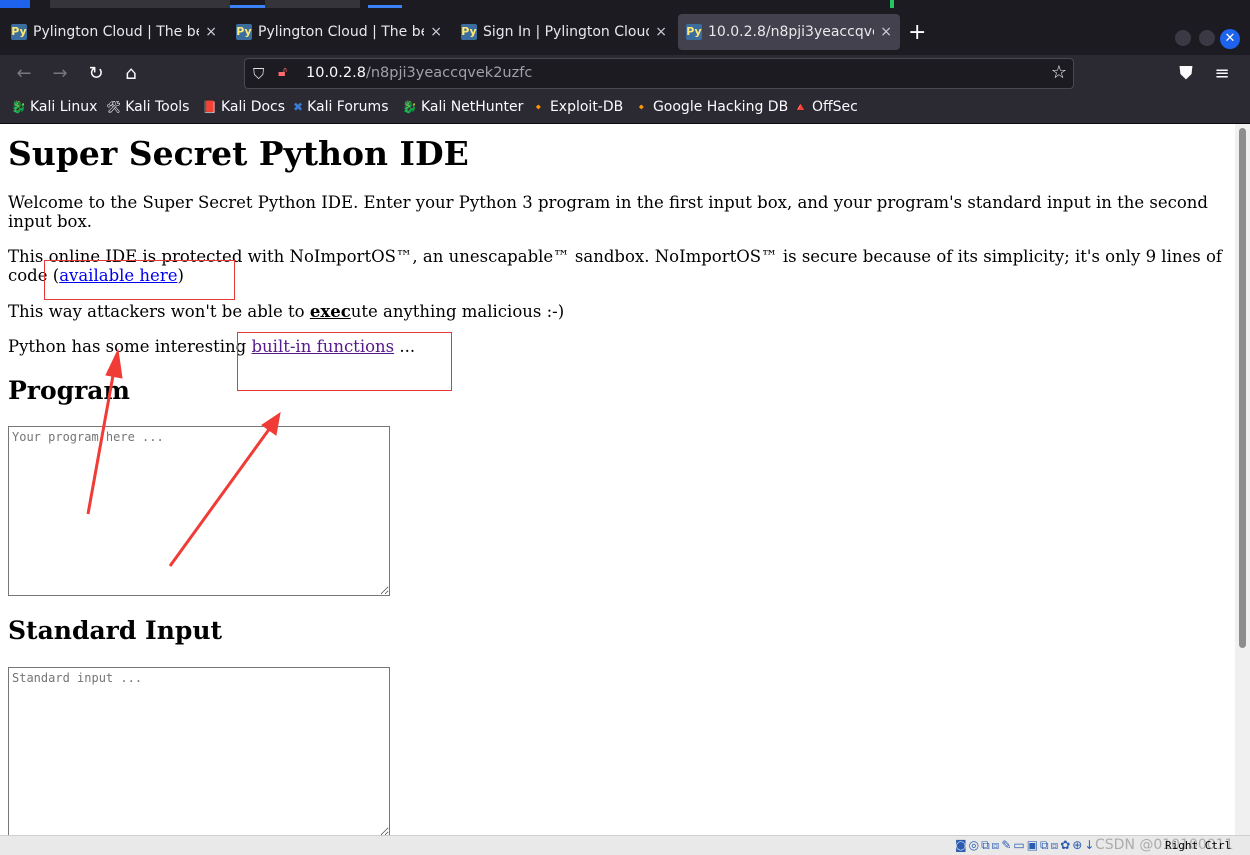 This screenshot has height=855, width=1250. What do you see at coordinates (101, 442) in the screenshot?
I see `annotation-arrow-1-shaft` at bounding box center [101, 442].